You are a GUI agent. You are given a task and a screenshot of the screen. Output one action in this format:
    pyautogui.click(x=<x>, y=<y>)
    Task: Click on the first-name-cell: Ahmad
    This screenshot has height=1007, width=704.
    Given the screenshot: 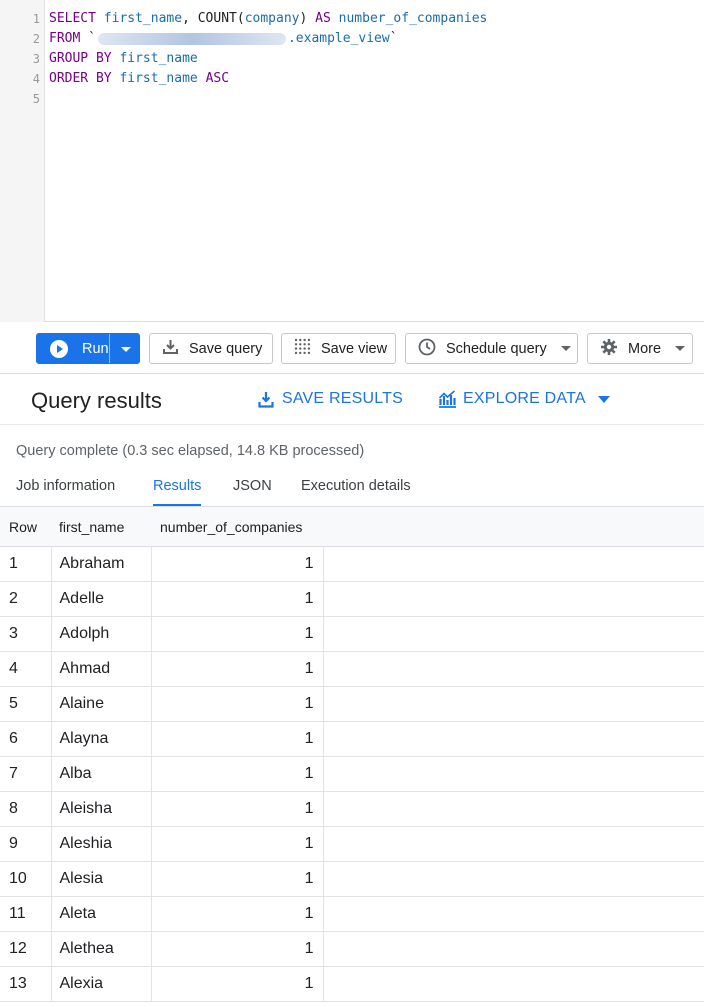 What is the action you would take?
    pyautogui.click(x=100, y=669)
    